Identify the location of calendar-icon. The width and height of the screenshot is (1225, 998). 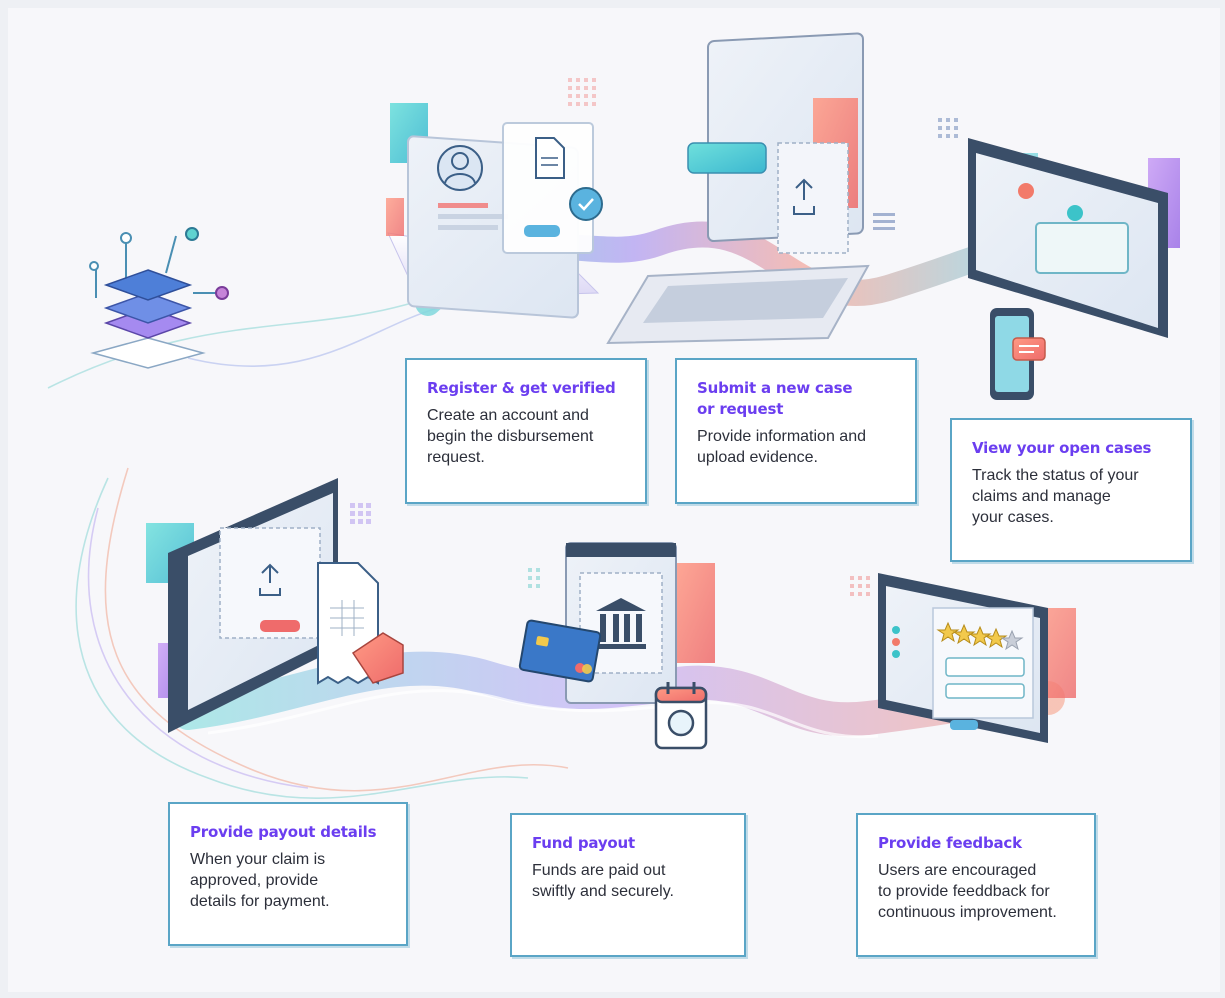
(681, 716).